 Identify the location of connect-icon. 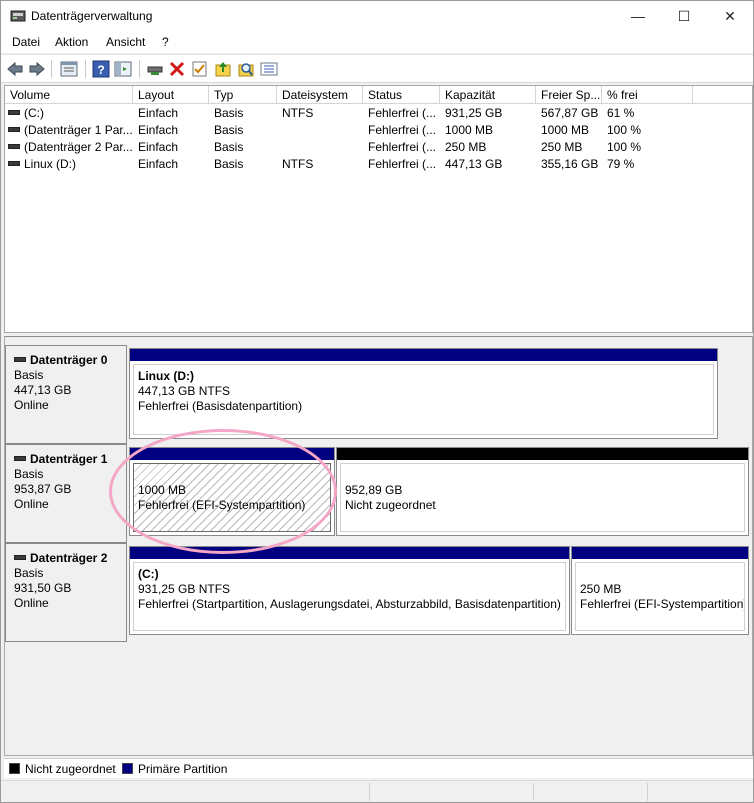
(155, 69).